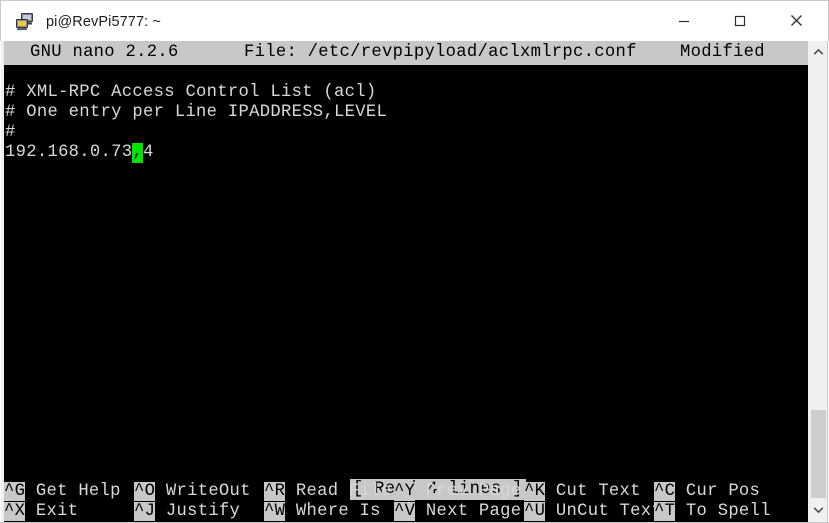  Describe the element at coordinates (598, 491) in the screenshot. I see `shortcut-label-text: Cut Text` at that location.